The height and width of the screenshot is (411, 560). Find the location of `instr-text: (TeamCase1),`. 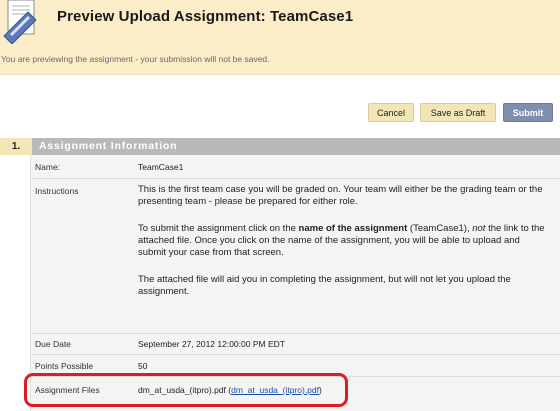

instr-text: (TeamCase1), is located at coordinates (440, 228).